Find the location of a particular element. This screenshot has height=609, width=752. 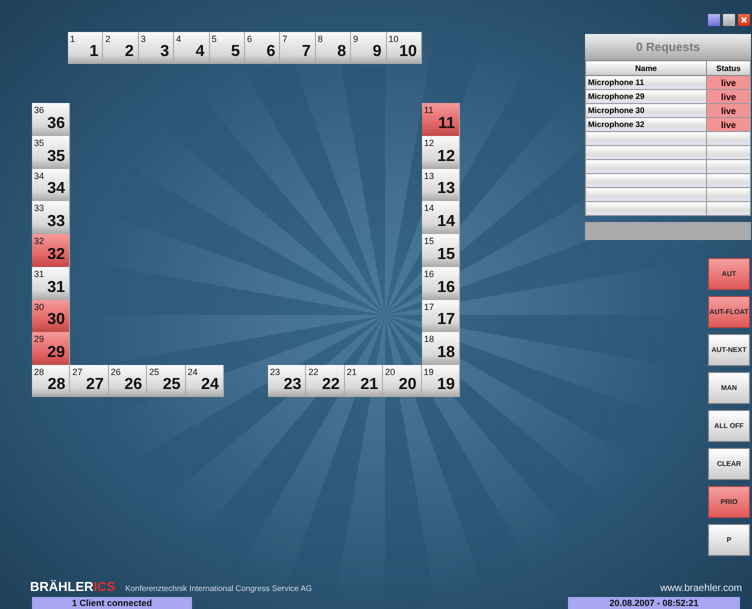

microphone-seat: 9 9 is located at coordinates (369, 48).